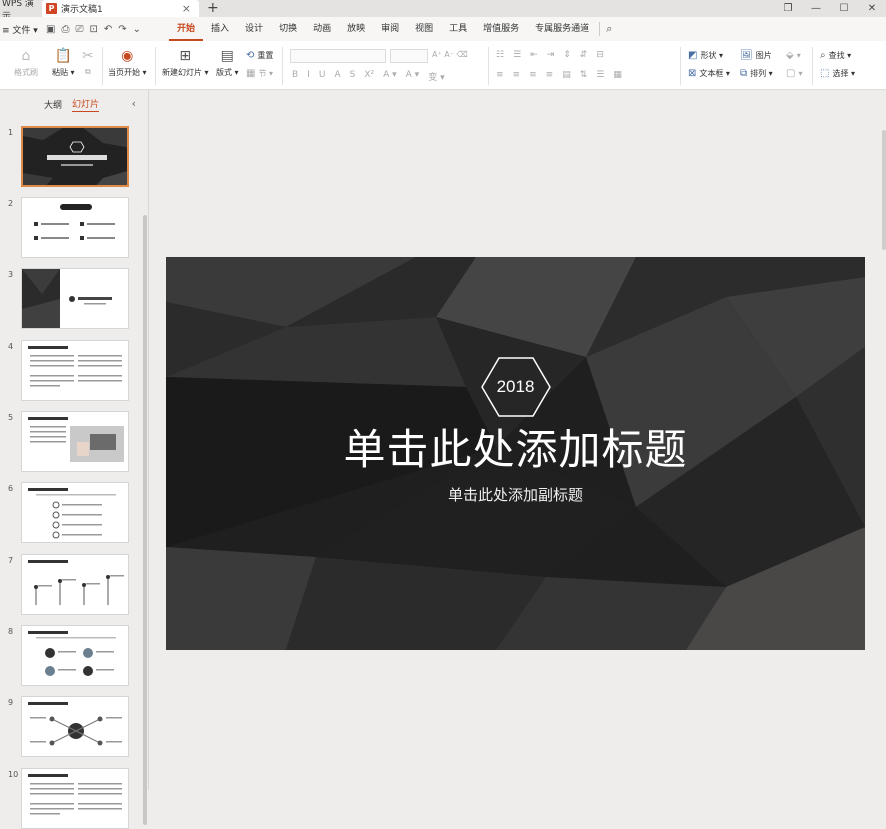  I want to click on new-tab-button: +, so click(213, 8).